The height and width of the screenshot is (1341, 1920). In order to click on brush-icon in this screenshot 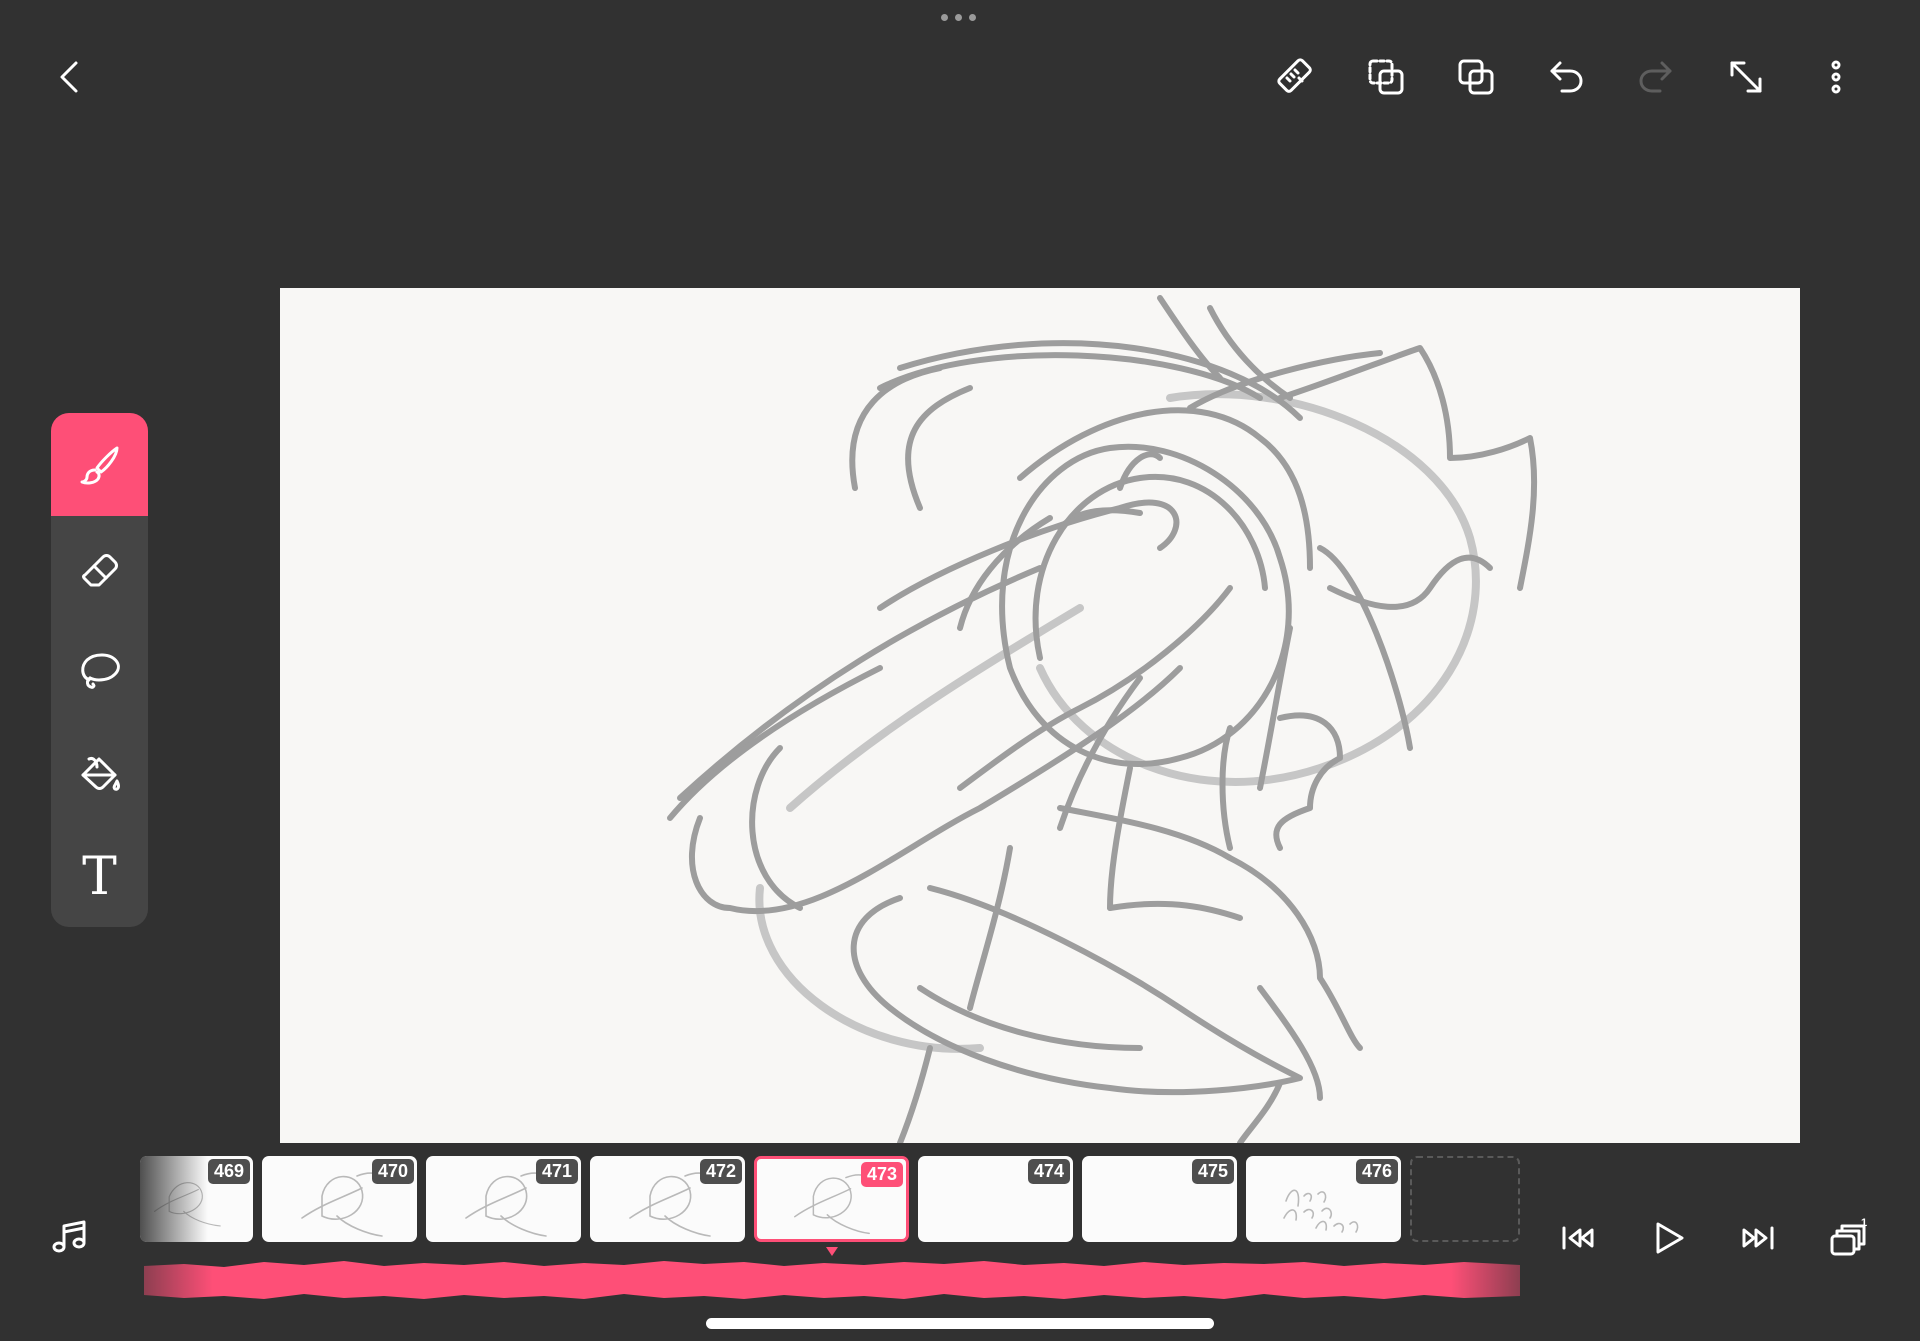, I will do `click(99, 465)`.